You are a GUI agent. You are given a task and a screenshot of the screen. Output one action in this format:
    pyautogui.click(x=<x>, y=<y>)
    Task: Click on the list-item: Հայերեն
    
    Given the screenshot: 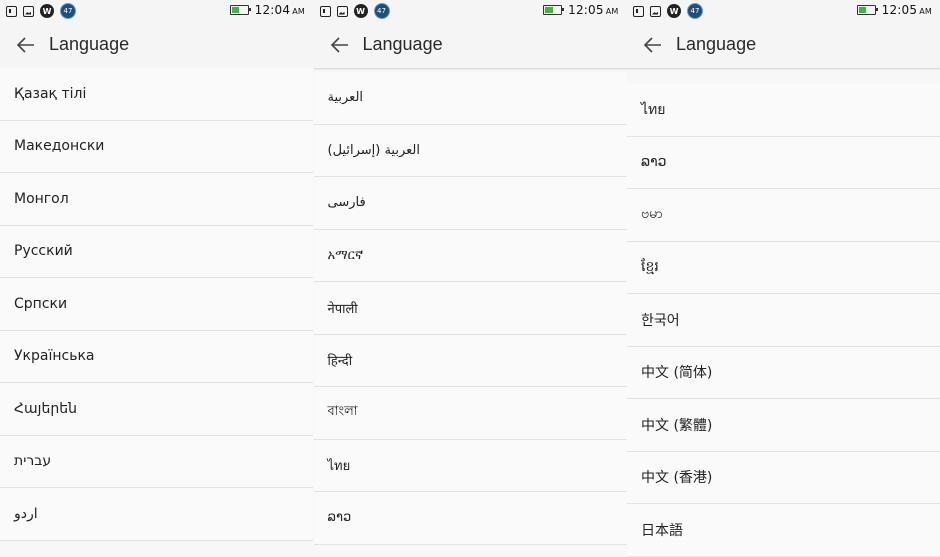 What is the action you would take?
    pyautogui.click(x=156, y=409)
    